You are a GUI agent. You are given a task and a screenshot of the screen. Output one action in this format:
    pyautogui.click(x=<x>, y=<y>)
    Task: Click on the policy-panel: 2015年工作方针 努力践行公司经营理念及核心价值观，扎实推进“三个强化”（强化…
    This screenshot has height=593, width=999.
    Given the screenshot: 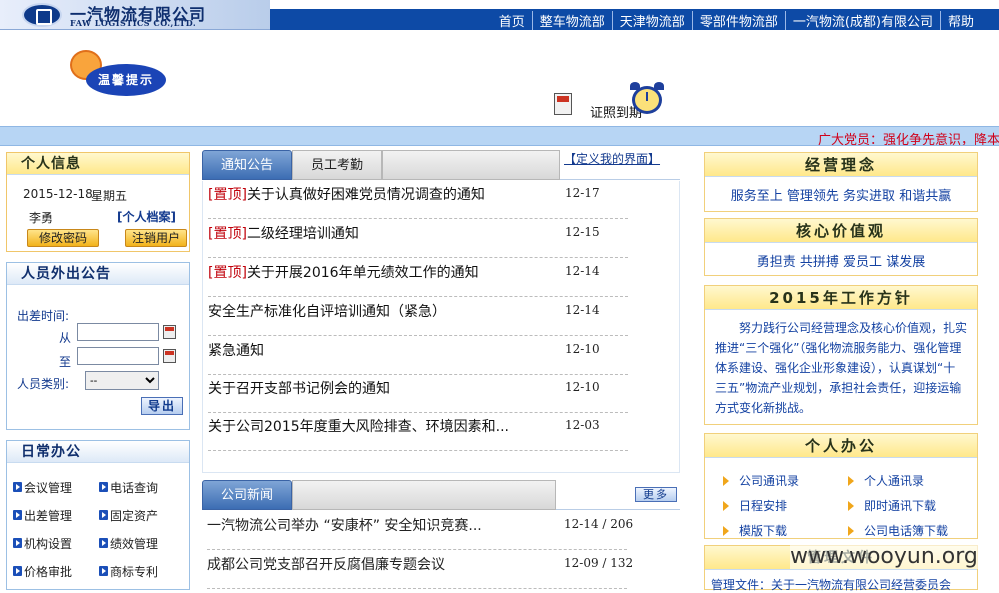 What is the action you would take?
    pyautogui.click(x=841, y=355)
    